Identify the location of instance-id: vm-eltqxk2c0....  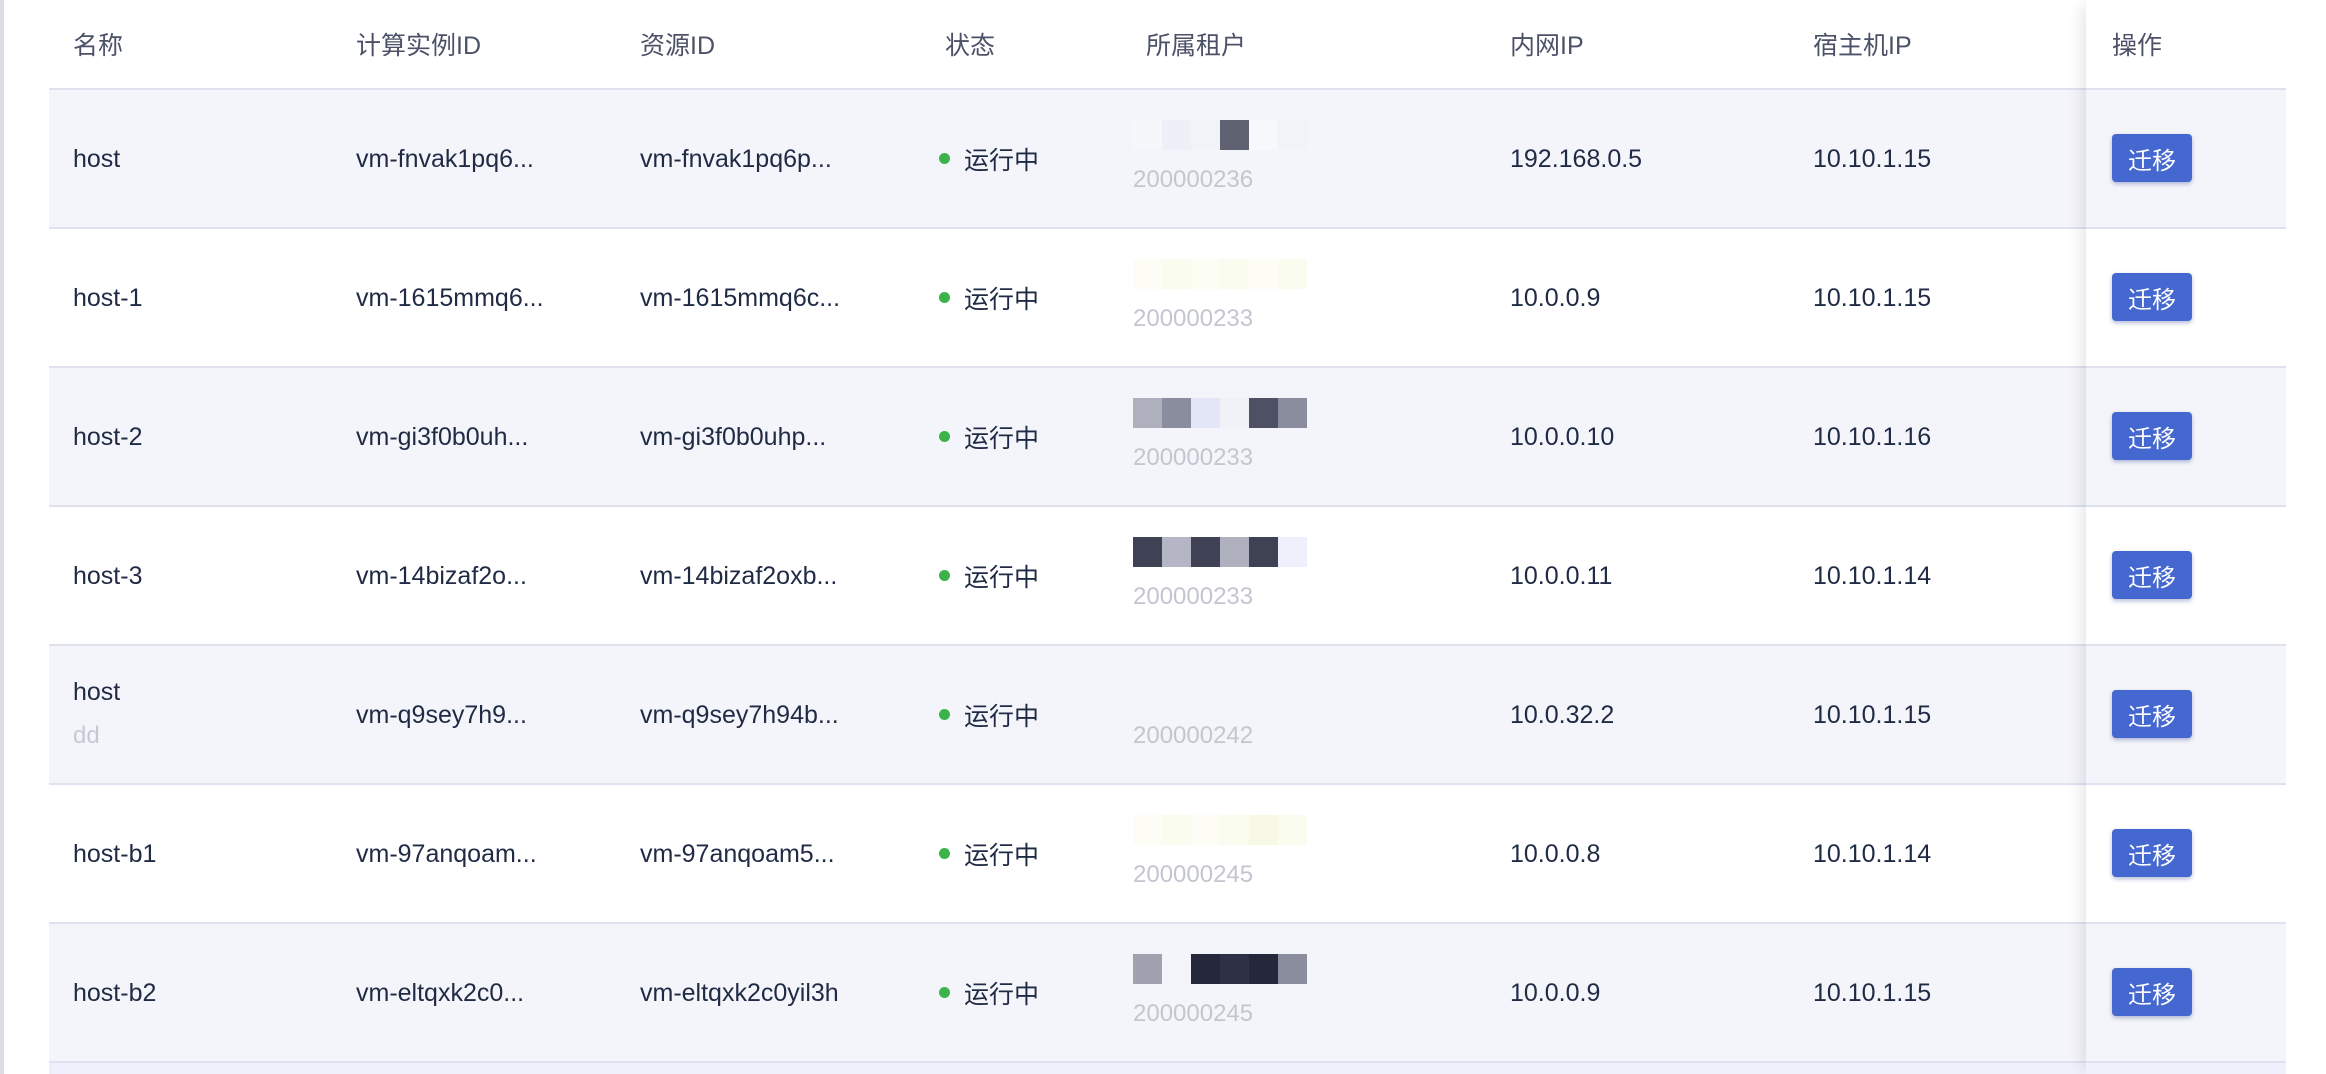
(440, 992).